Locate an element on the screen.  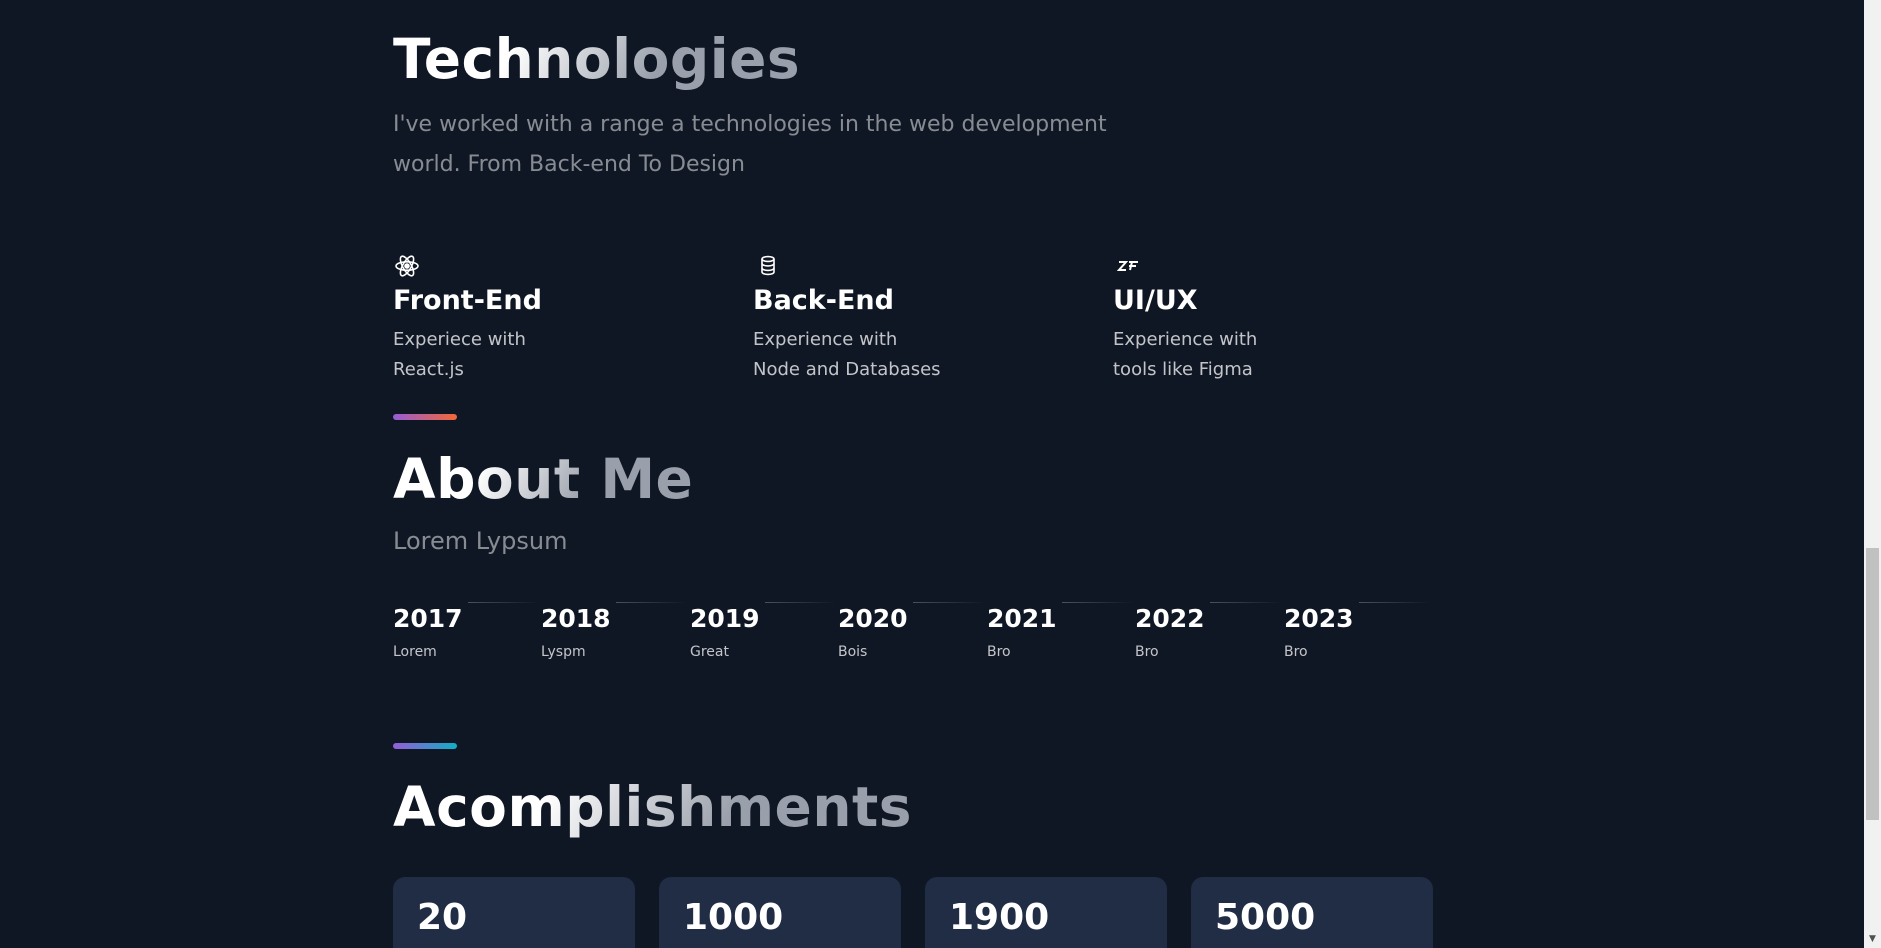
timeline-year: 2023 is located at coordinates (1319, 618).